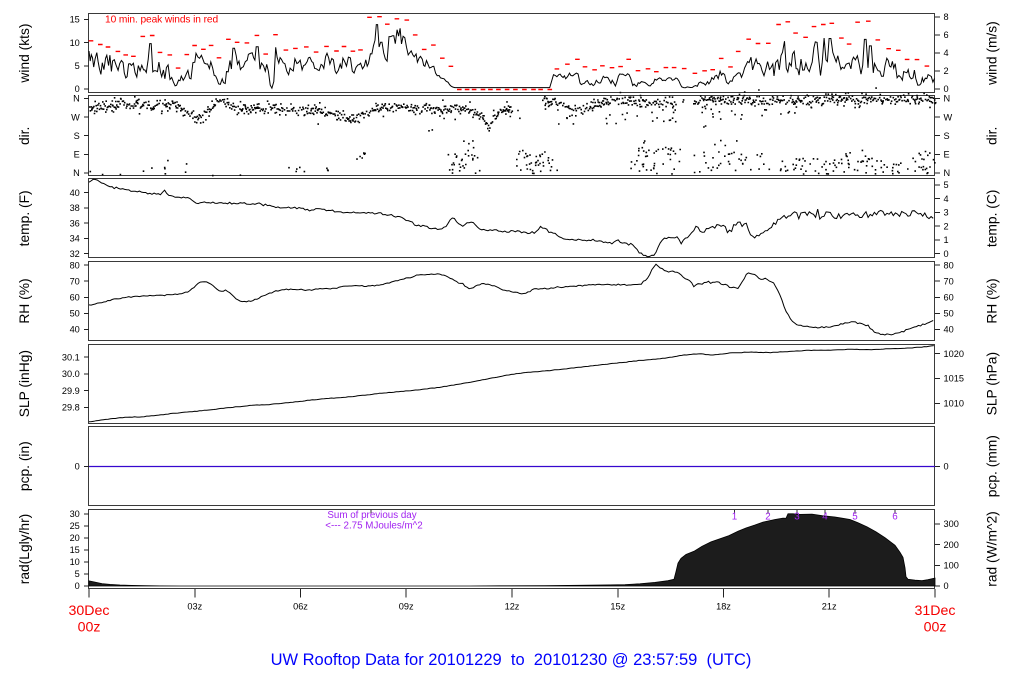  Describe the element at coordinates (951, 566) in the screenshot. I see `svg-text: 100` at that location.